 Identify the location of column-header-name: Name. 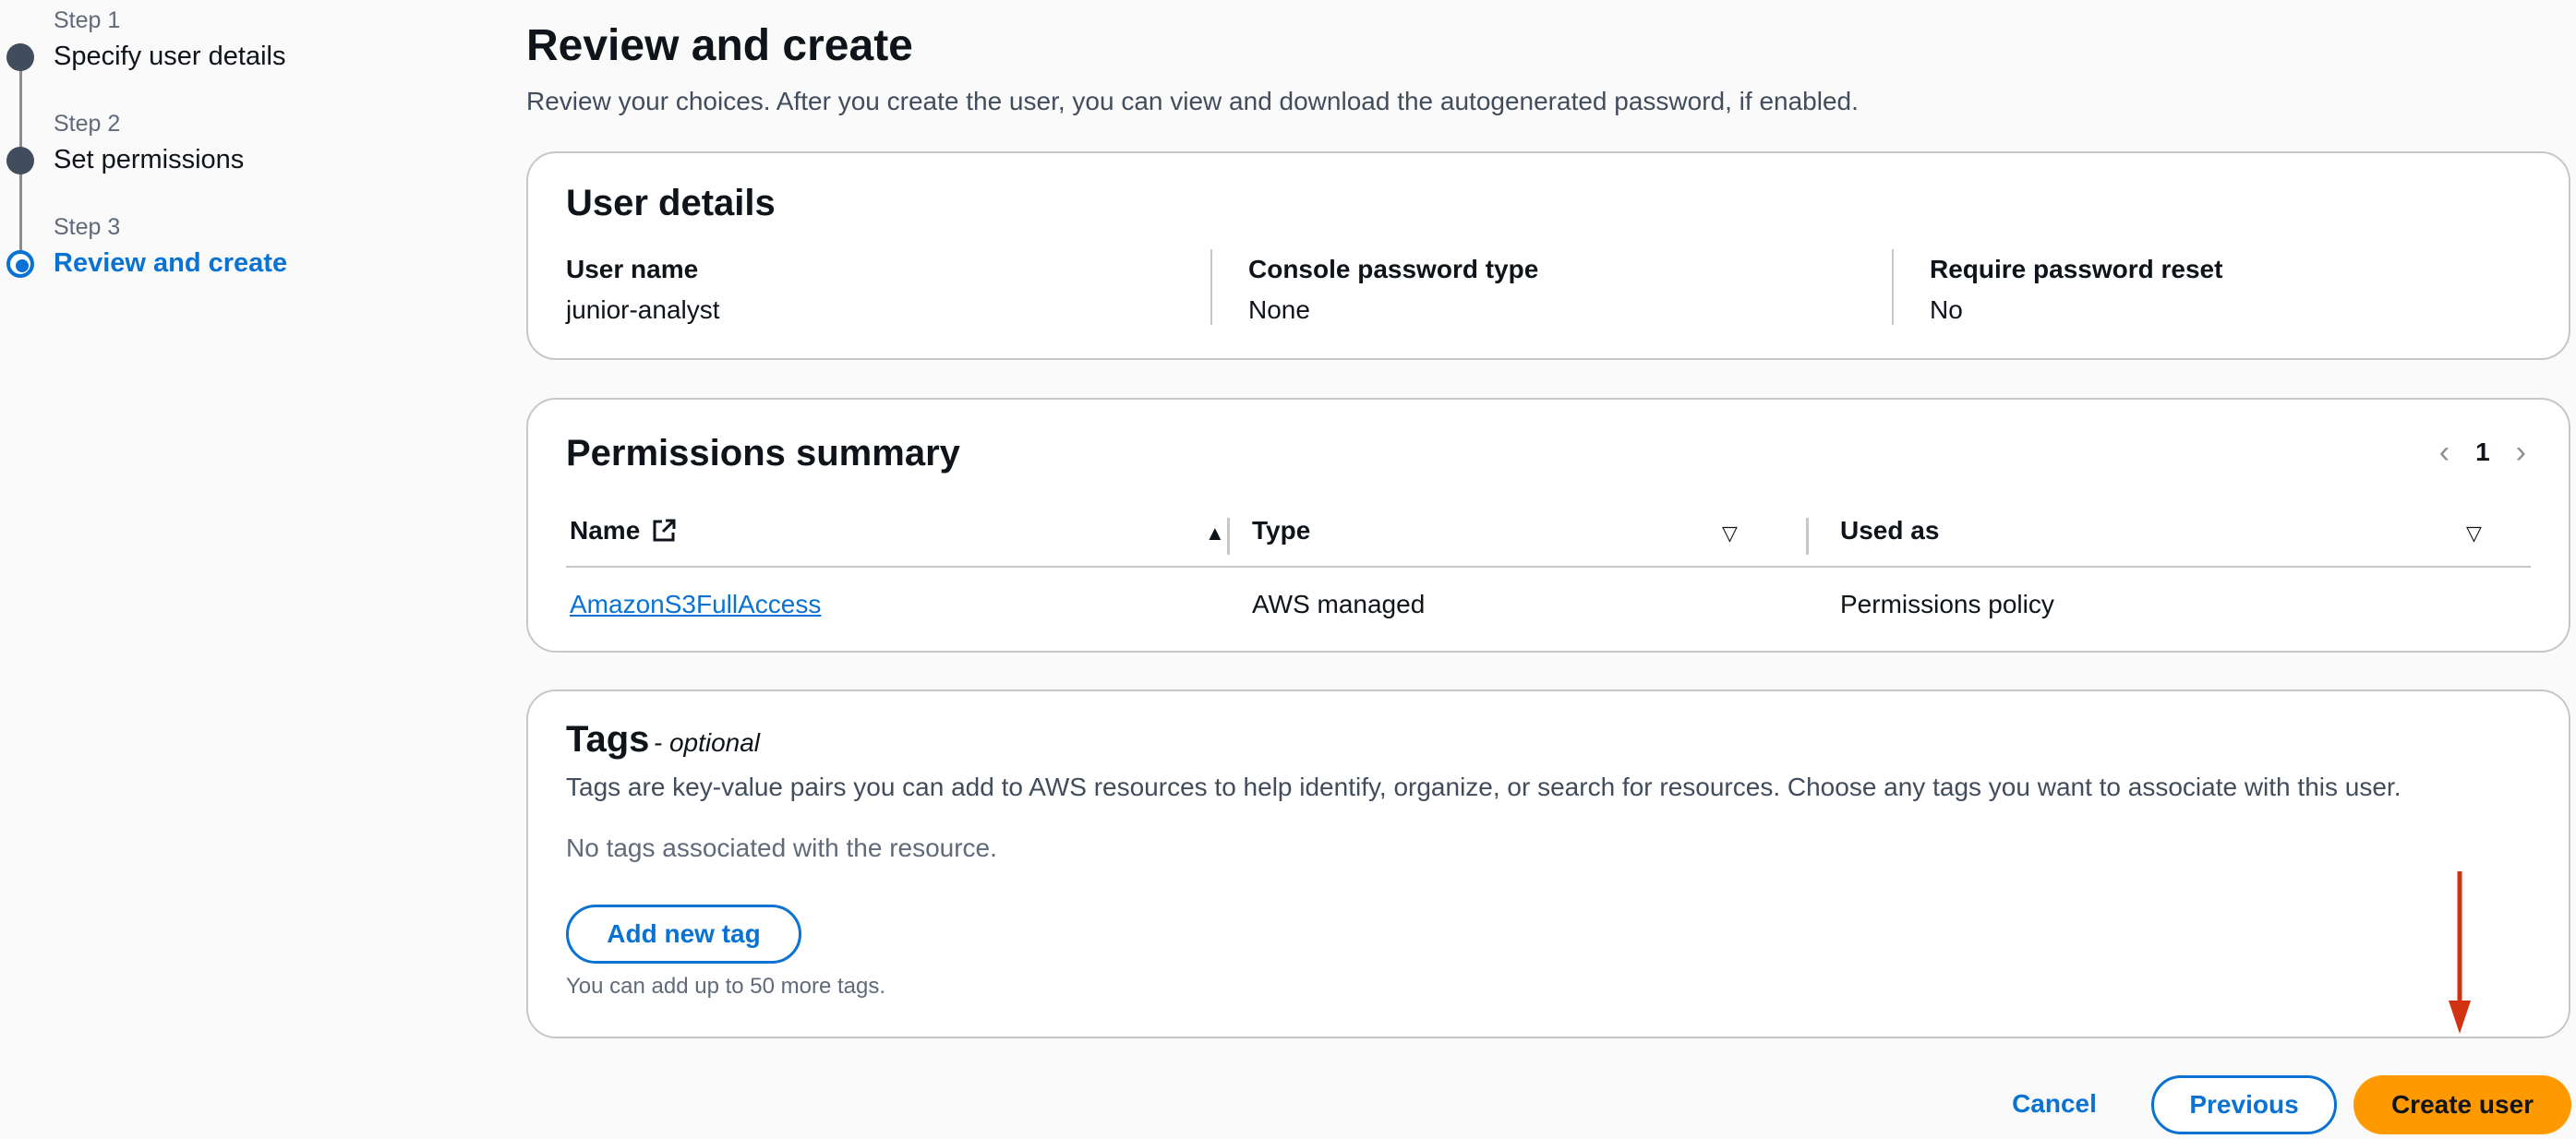
(623, 531).